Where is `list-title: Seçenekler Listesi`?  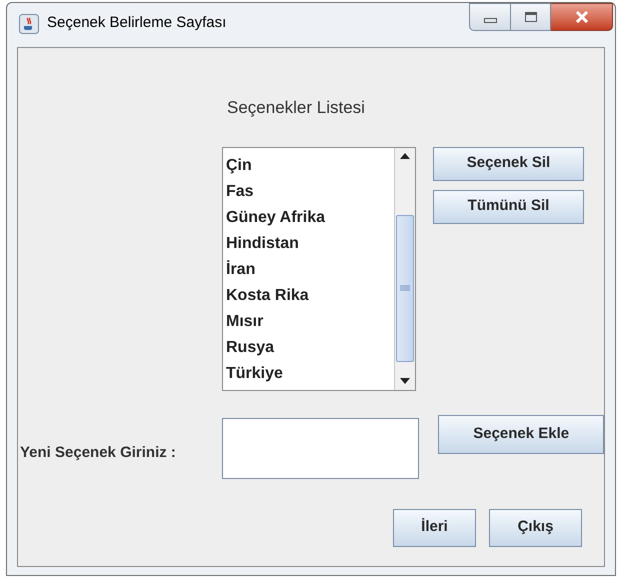
list-title: Seçenekler Listesi is located at coordinates (296, 108).